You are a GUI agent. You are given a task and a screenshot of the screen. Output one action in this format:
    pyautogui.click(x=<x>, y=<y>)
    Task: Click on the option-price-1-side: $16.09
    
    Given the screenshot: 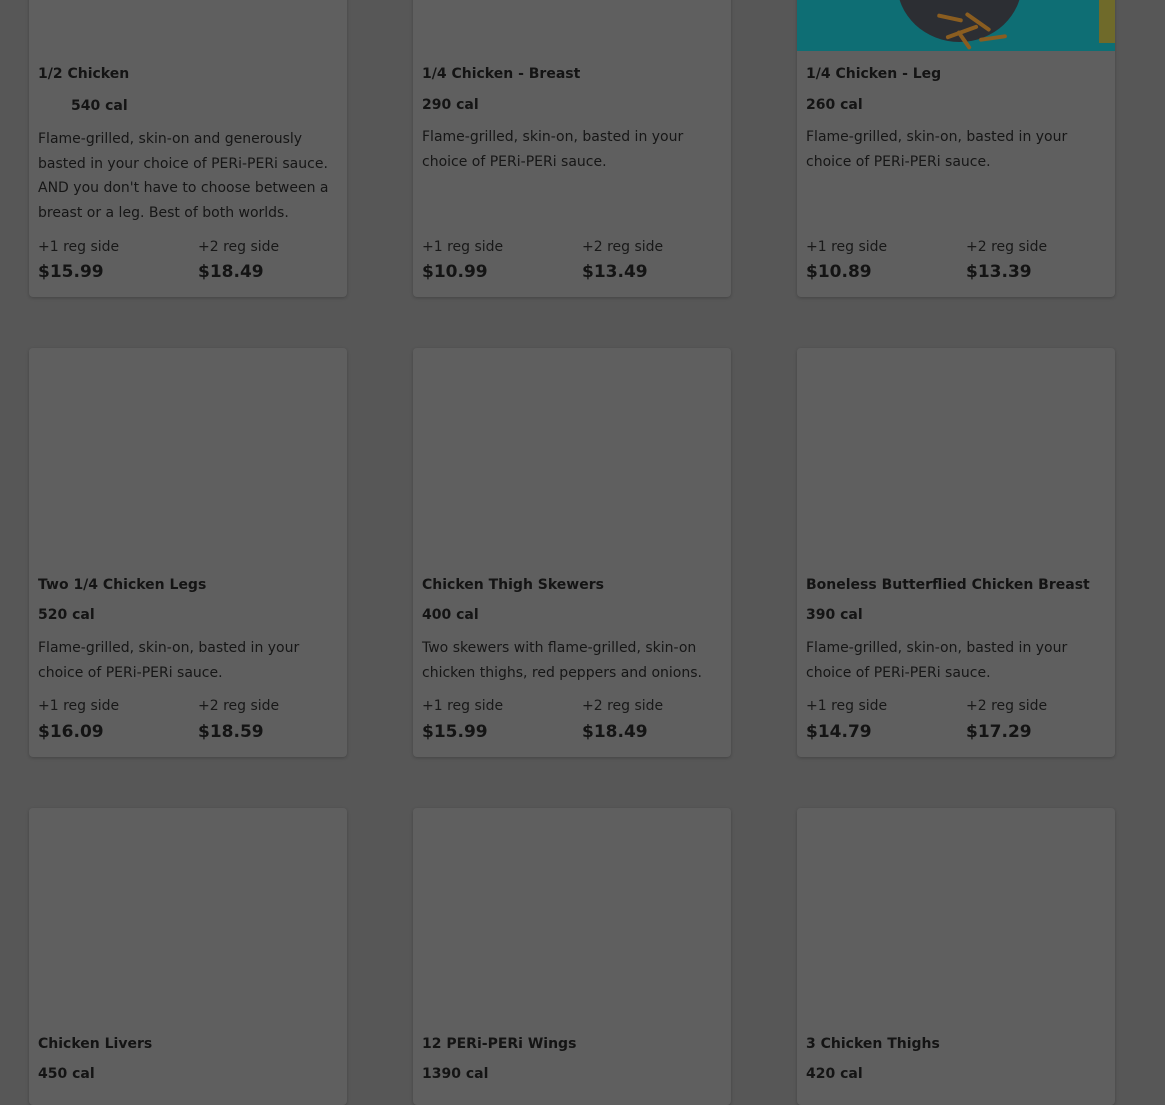 What is the action you would take?
    pyautogui.click(x=71, y=732)
    